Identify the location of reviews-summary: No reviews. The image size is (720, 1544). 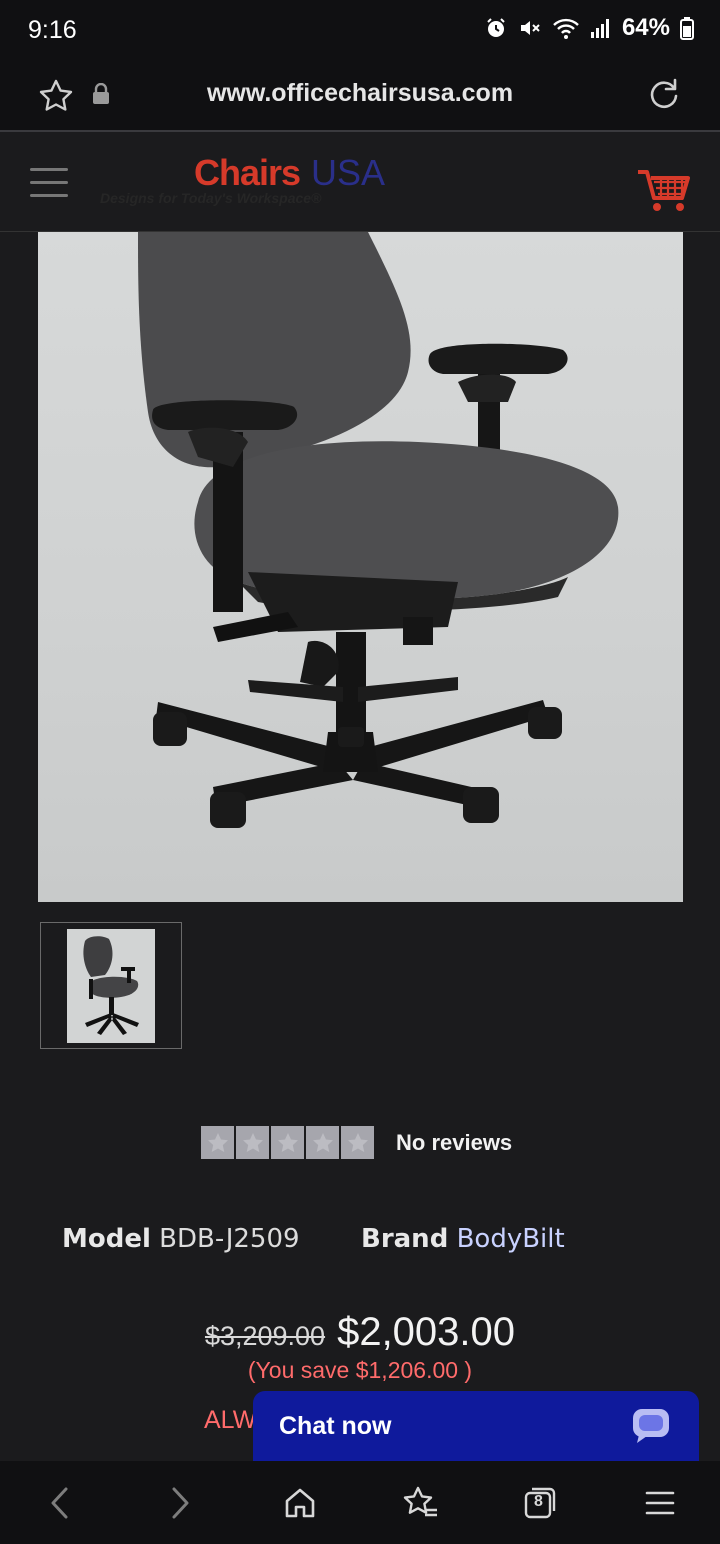
(356, 1142).